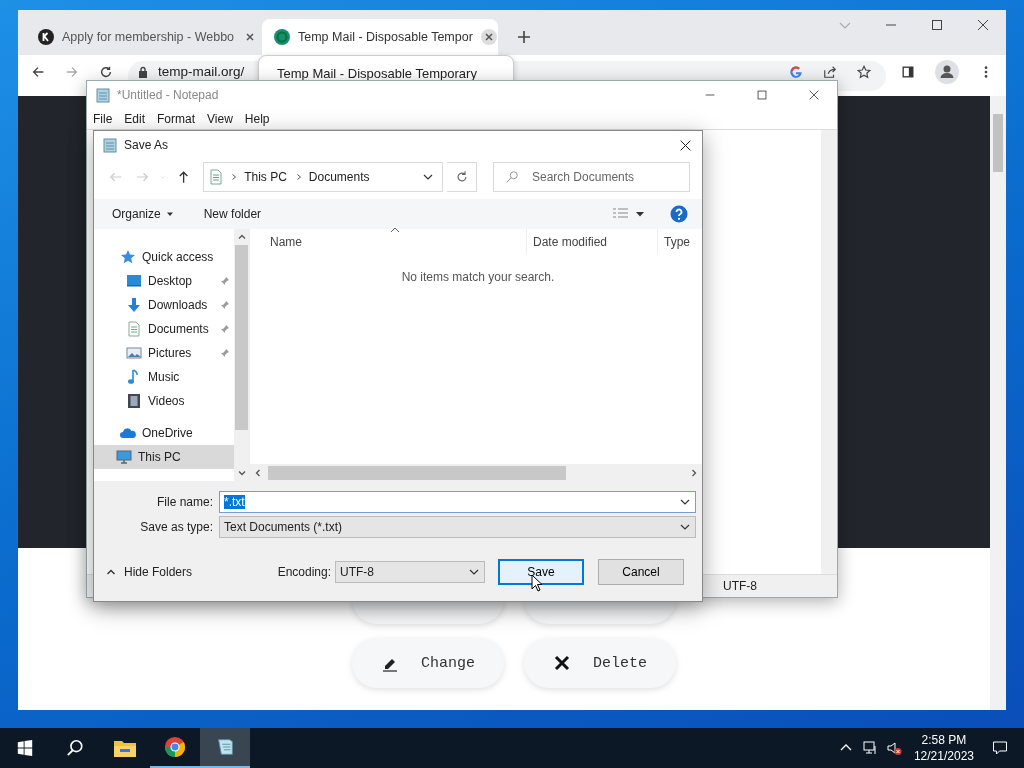 The height and width of the screenshot is (768, 1024). I want to click on encoding-status: UTF-8, so click(740, 586).